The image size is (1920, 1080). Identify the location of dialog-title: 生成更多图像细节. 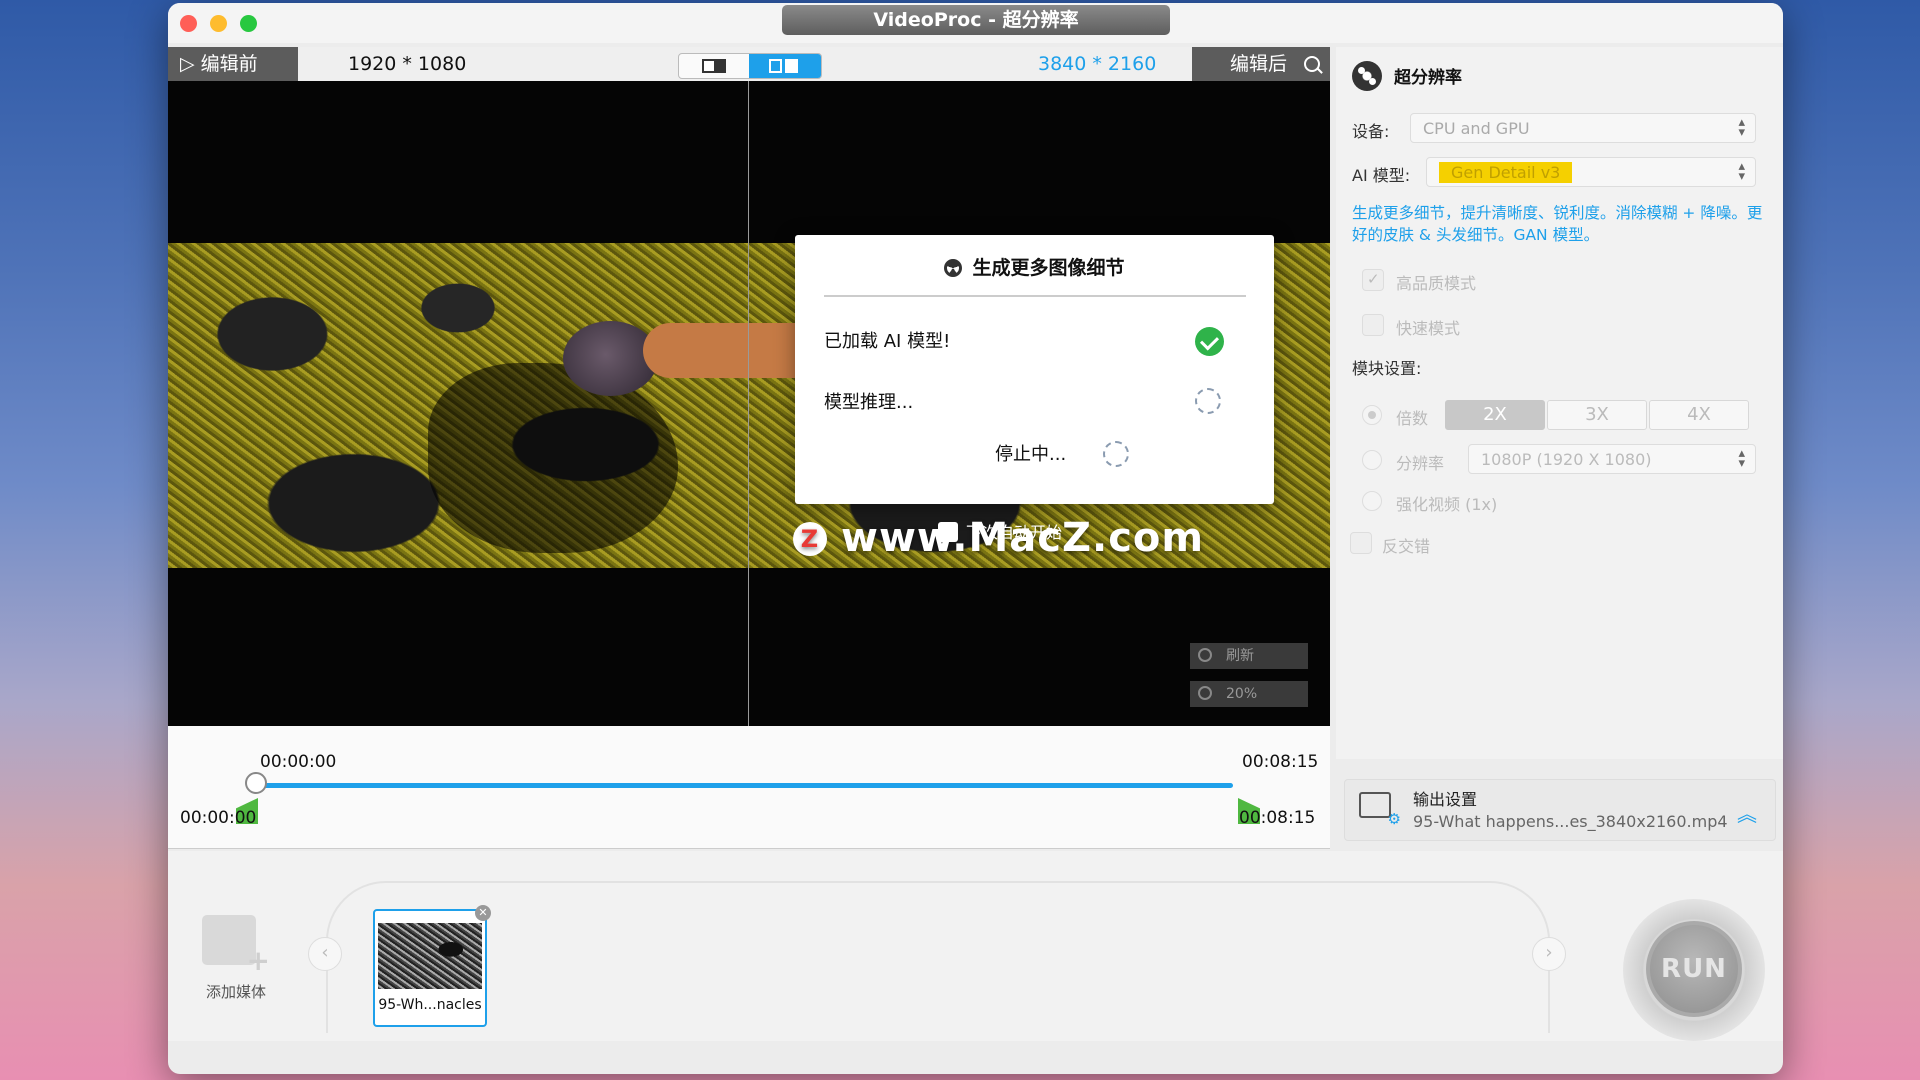
(1034, 266).